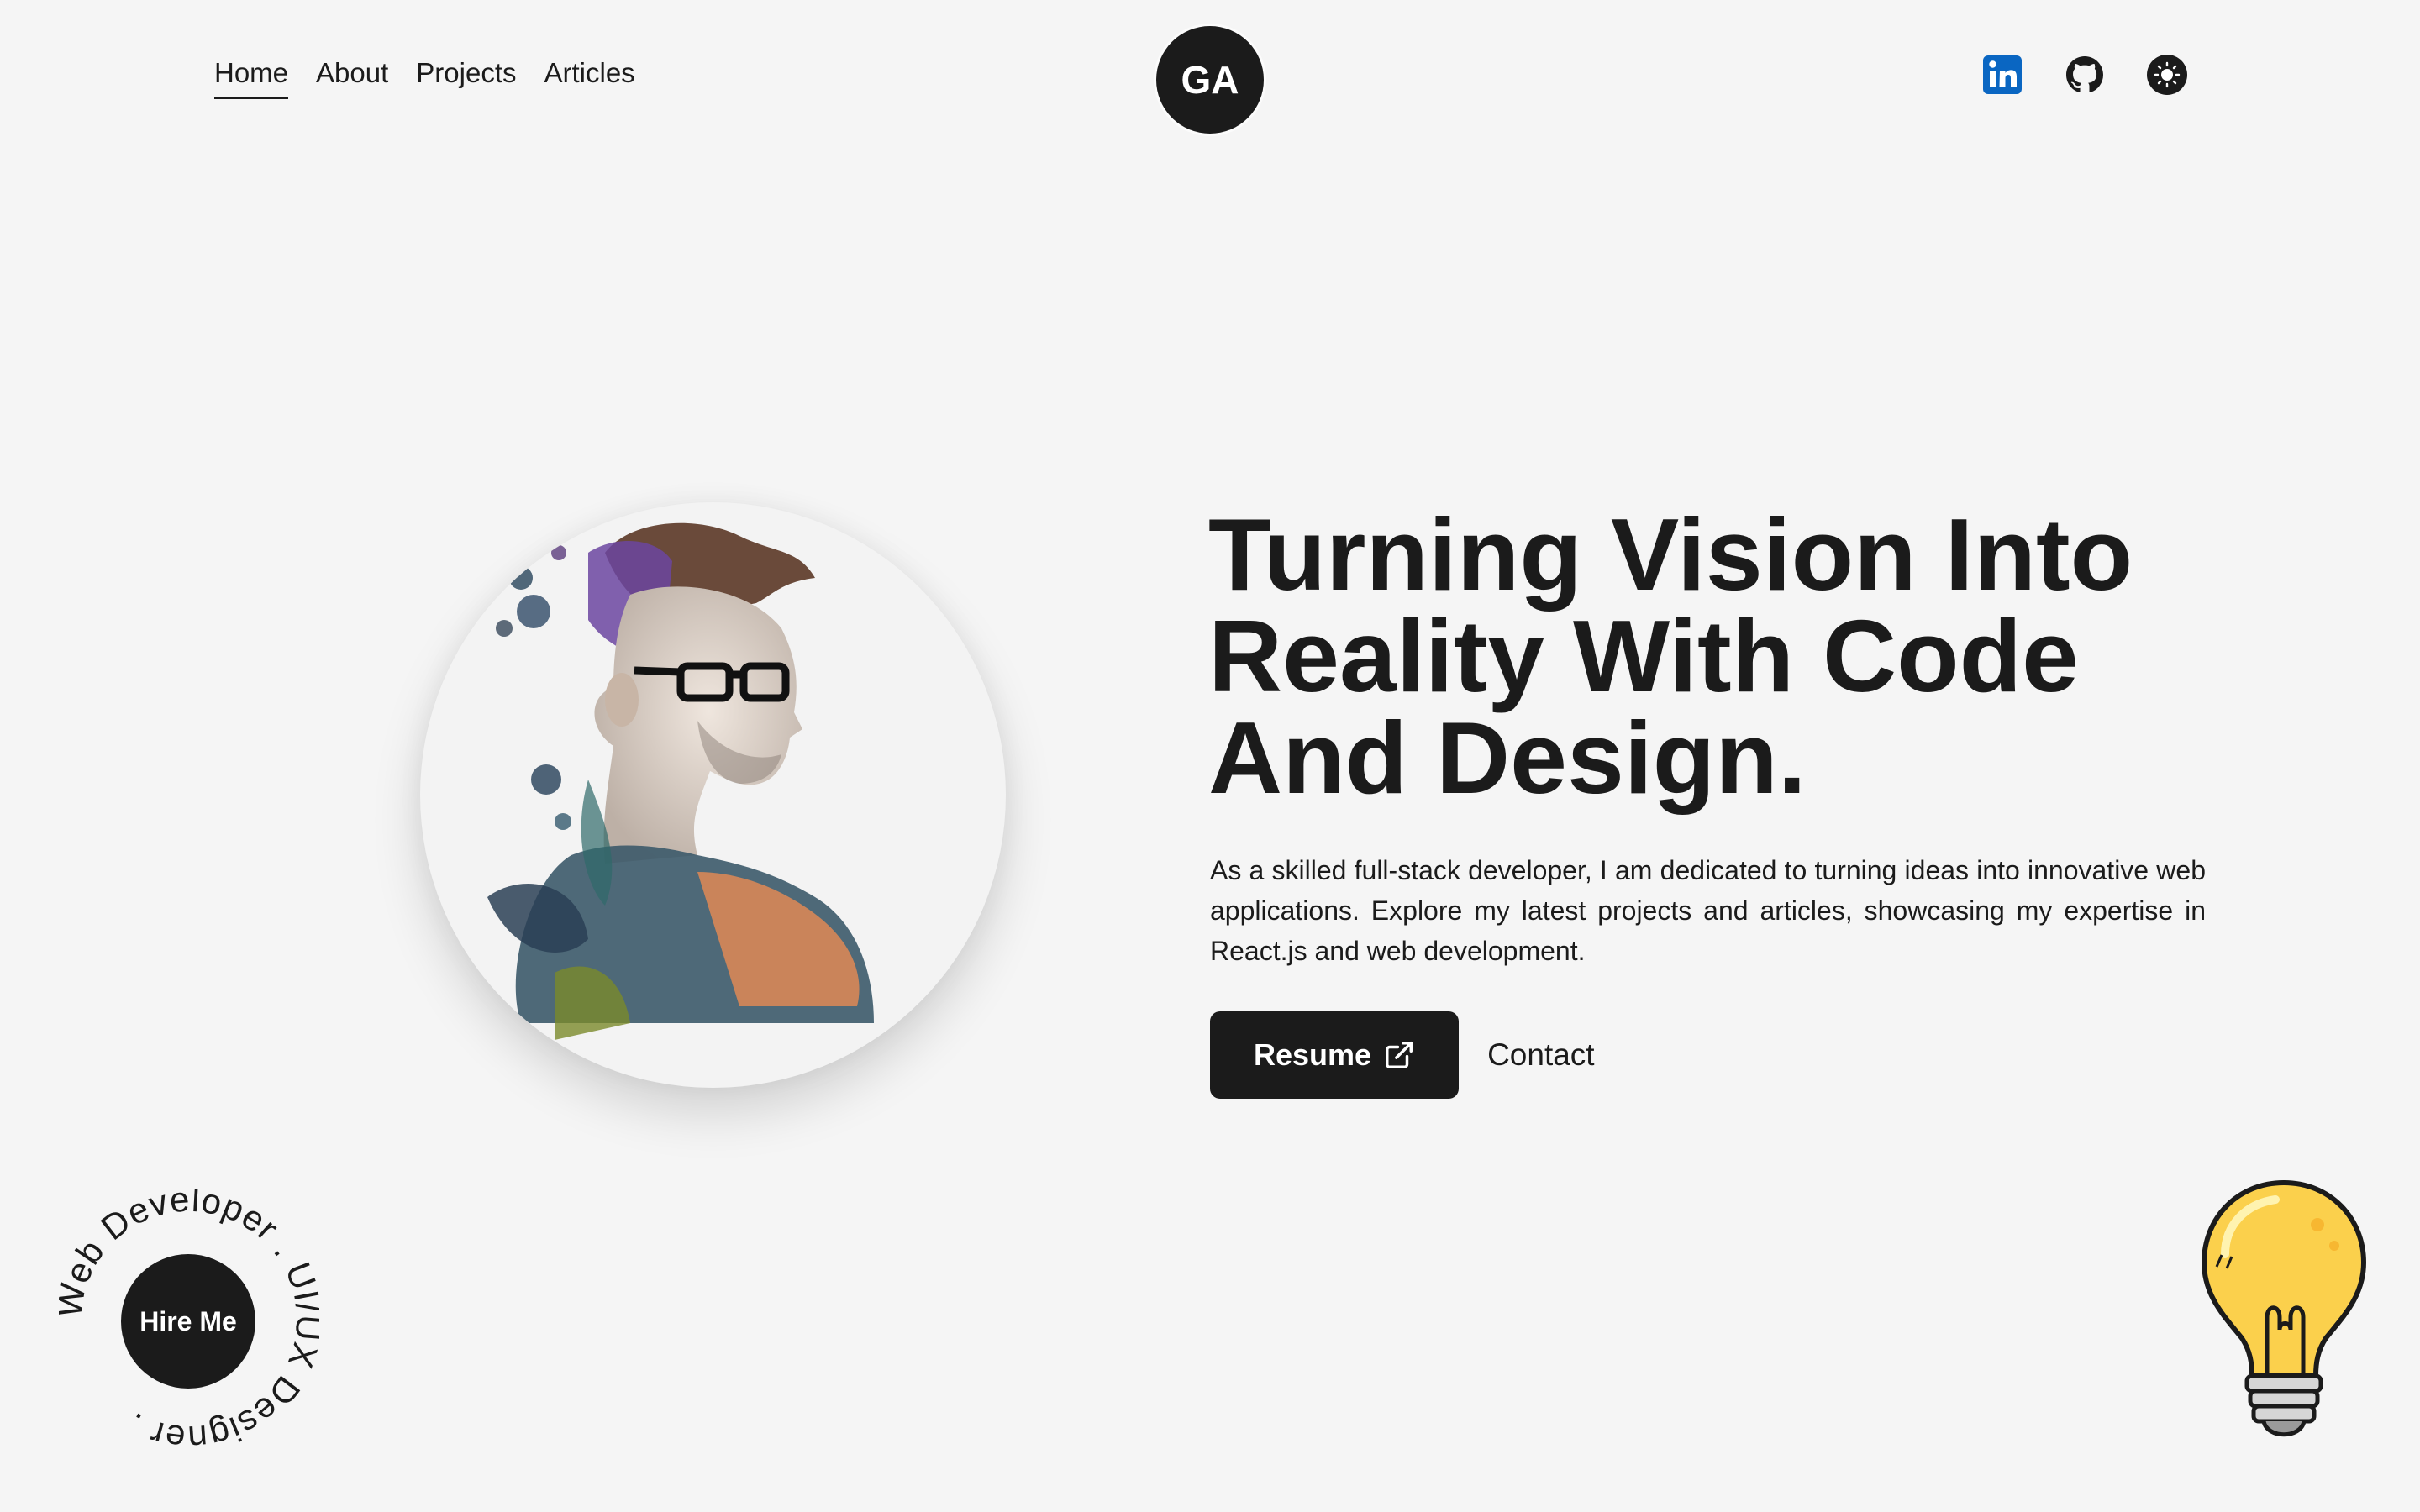  I want to click on contact-link: Contact, so click(1541, 1055).